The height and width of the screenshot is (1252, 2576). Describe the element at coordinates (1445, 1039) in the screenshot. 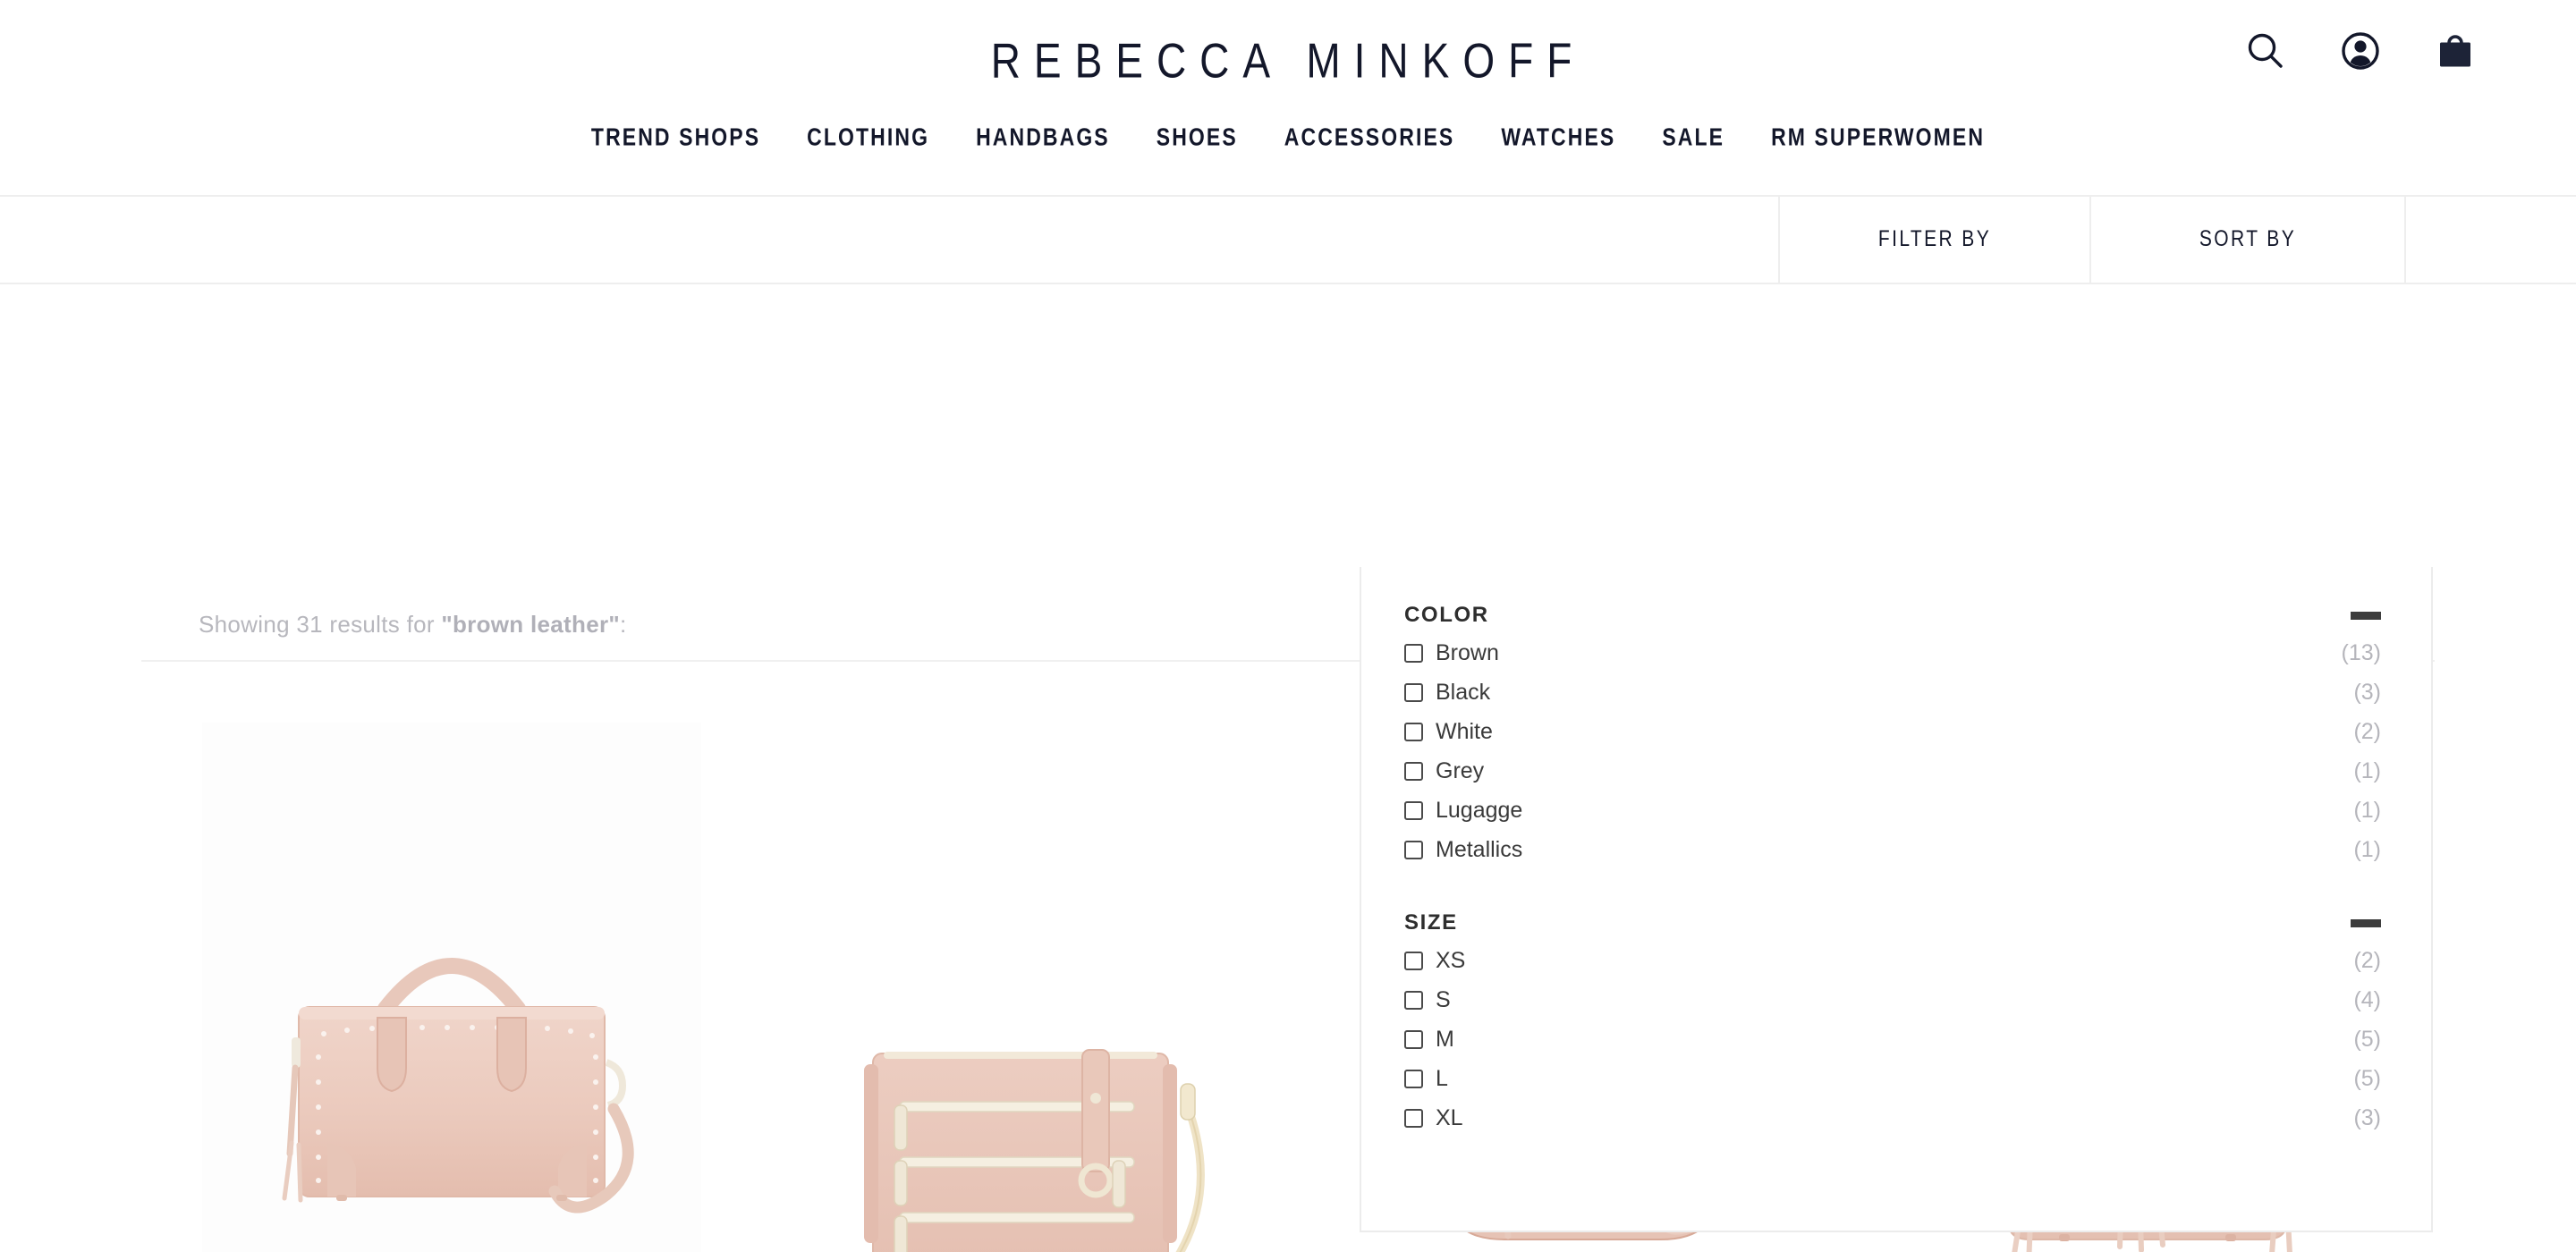

I see `filter-option-label: M` at that location.